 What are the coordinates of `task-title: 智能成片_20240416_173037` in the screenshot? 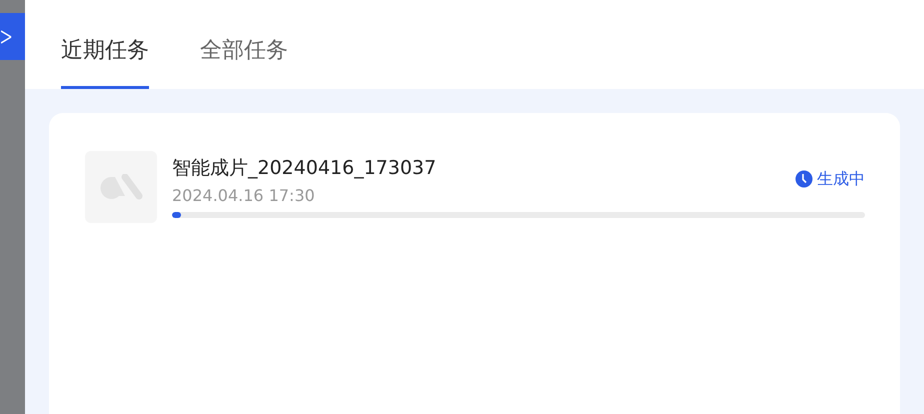 It's located at (304, 168).